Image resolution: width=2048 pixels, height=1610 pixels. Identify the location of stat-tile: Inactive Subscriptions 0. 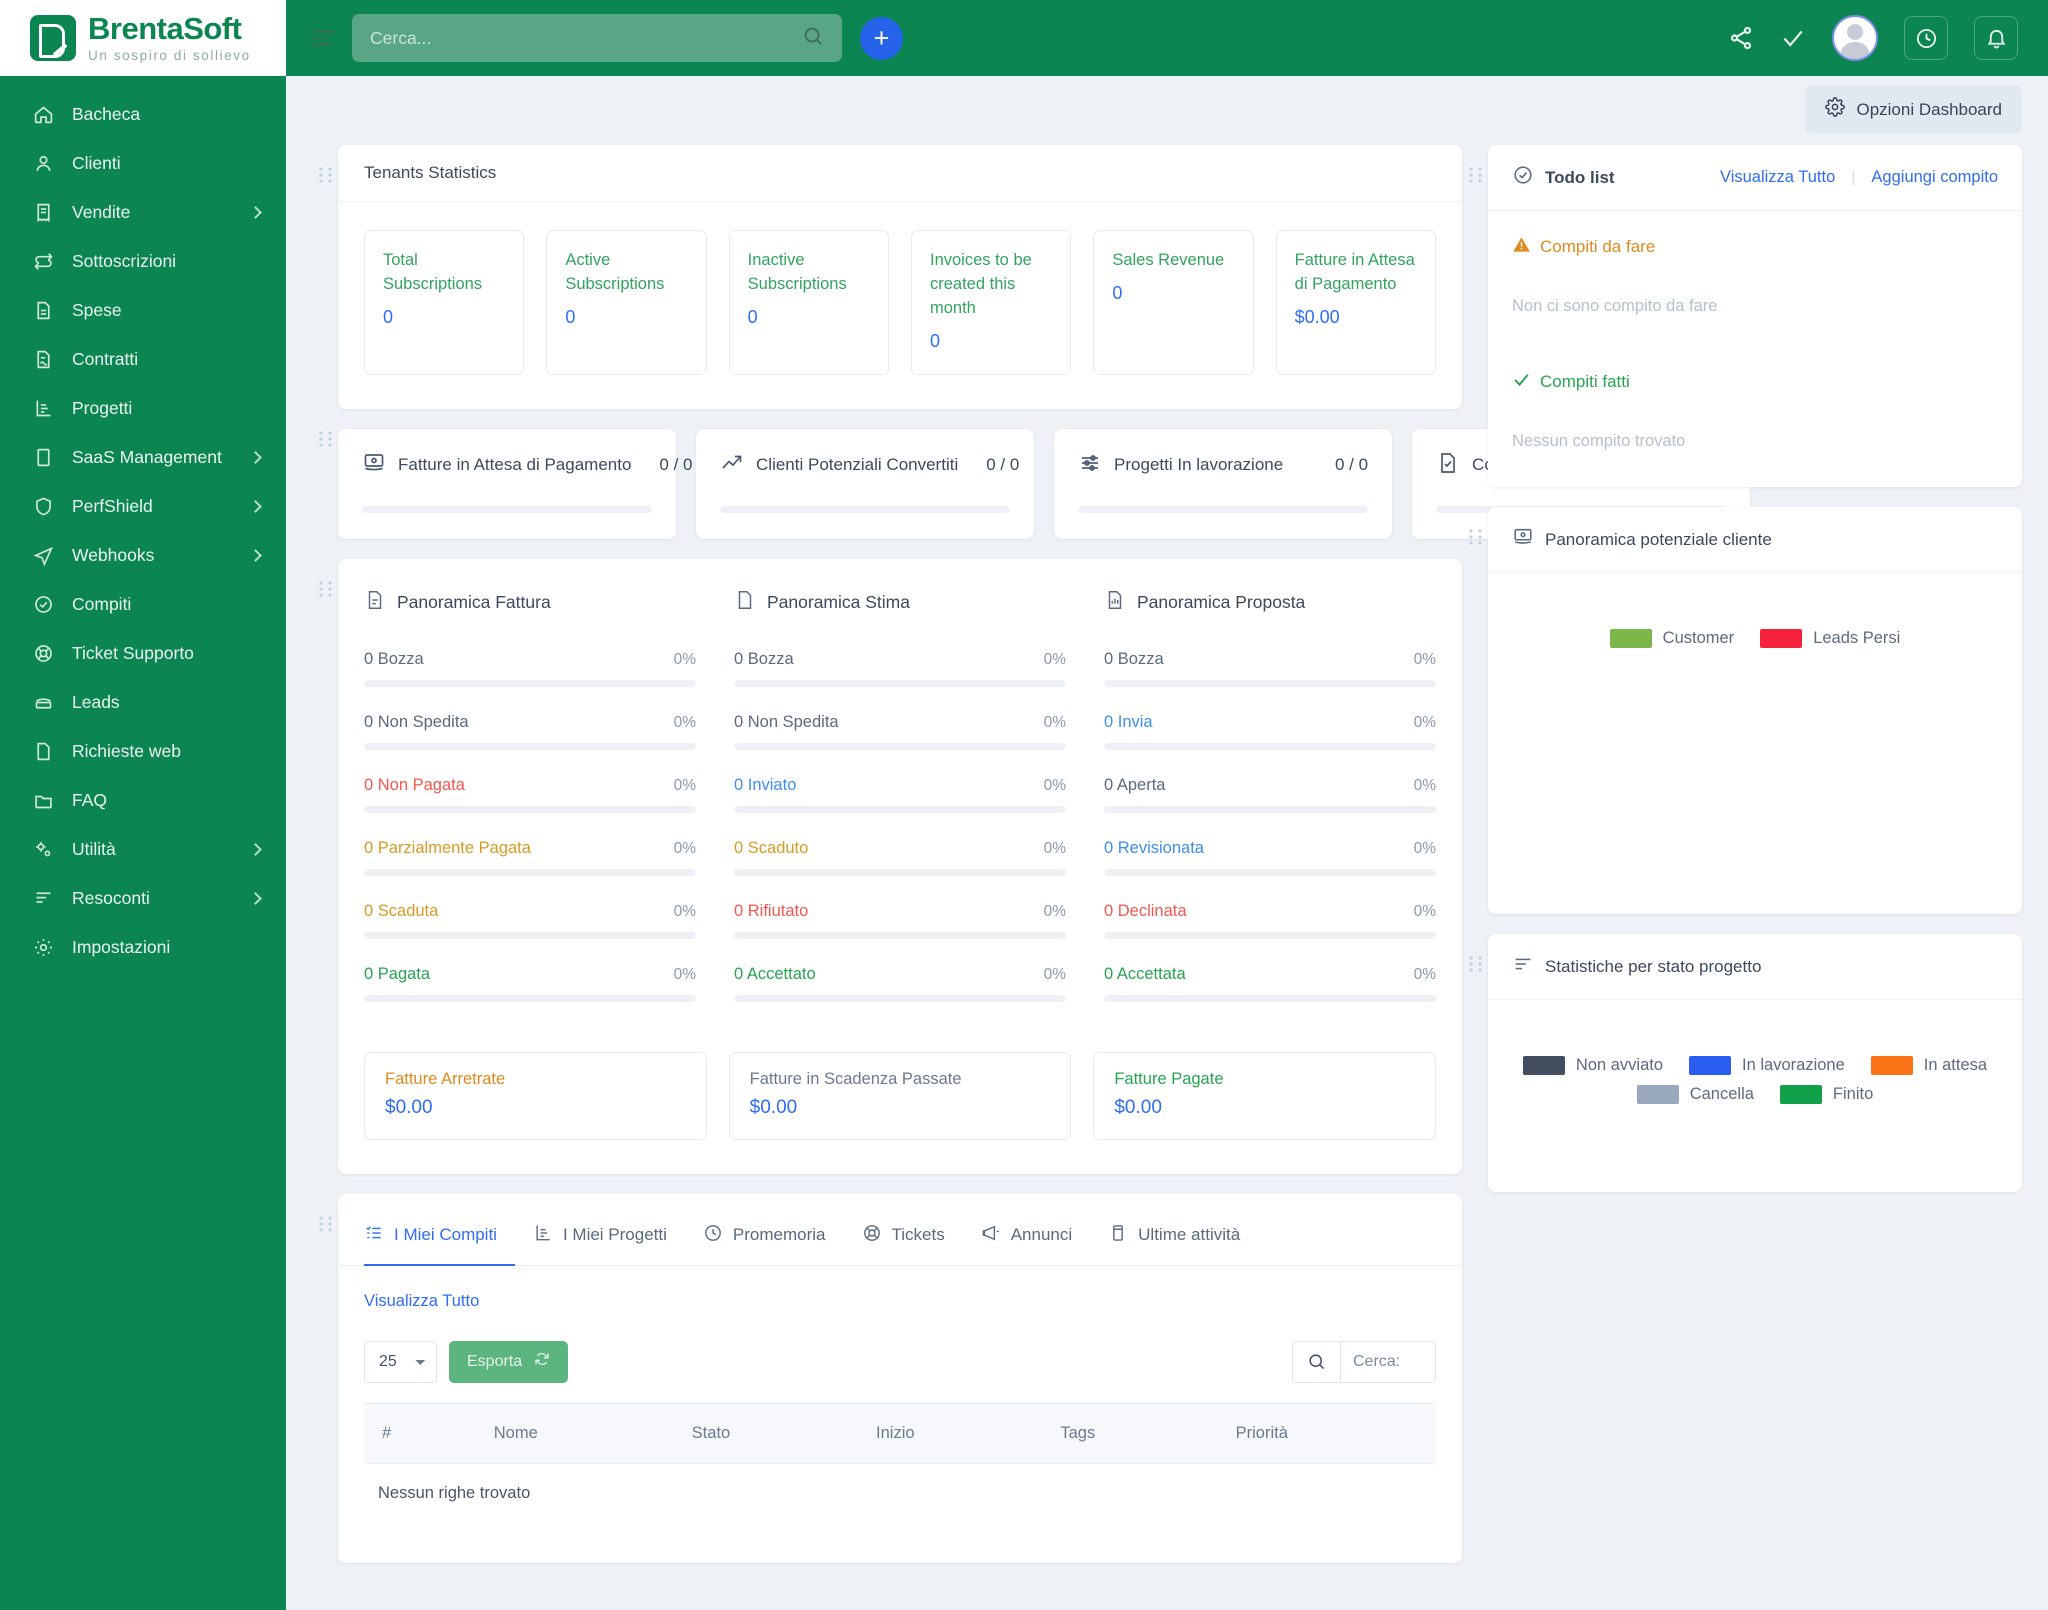
(808, 302).